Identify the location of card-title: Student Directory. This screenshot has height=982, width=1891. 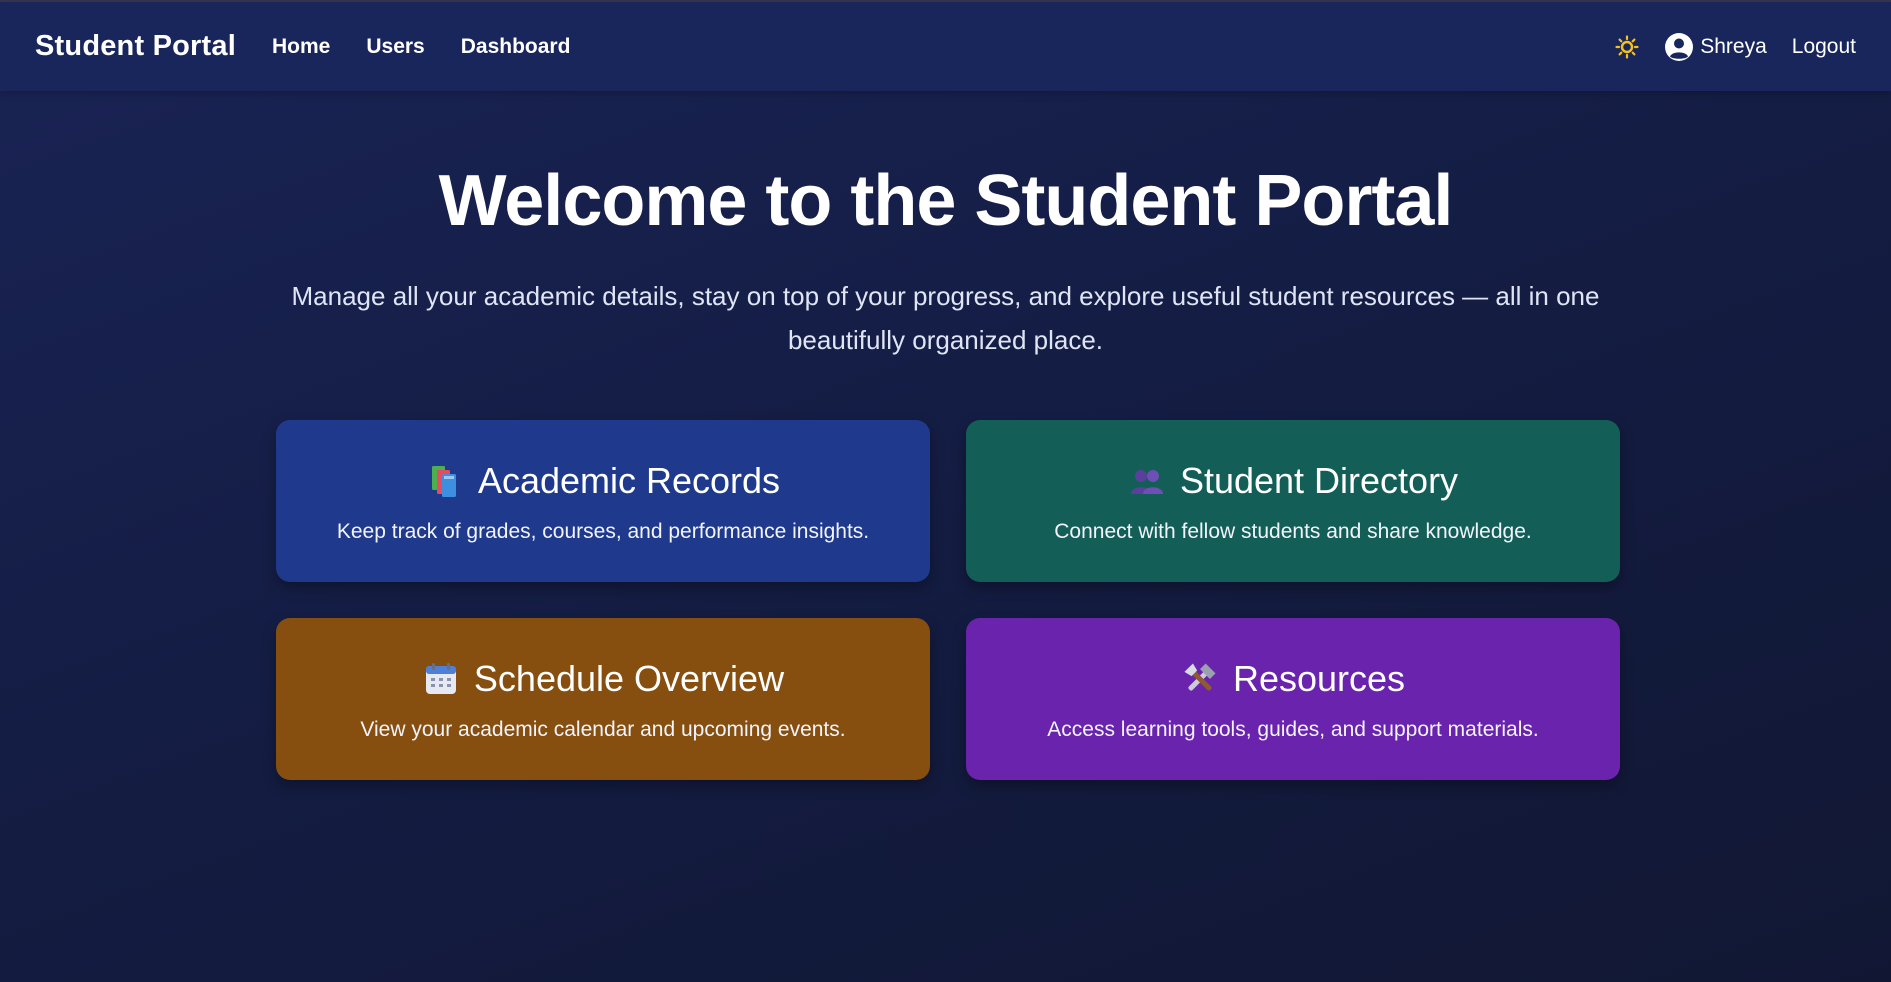
(1319, 480).